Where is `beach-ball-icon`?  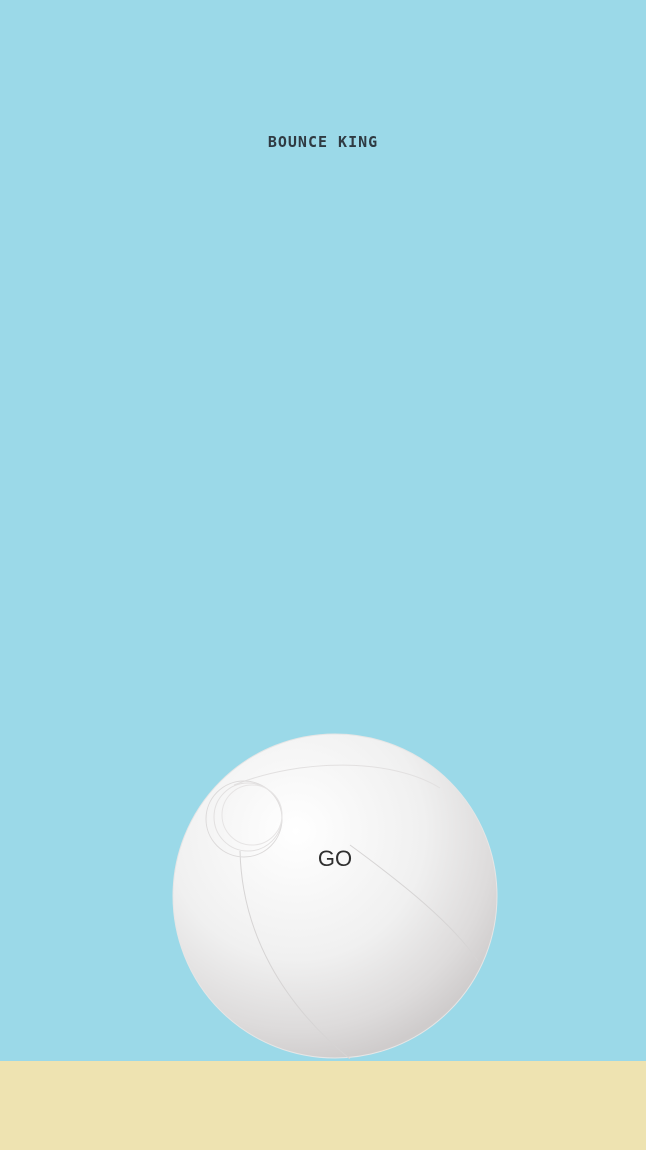 beach-ball-icon is located at coordinates (335, 896).